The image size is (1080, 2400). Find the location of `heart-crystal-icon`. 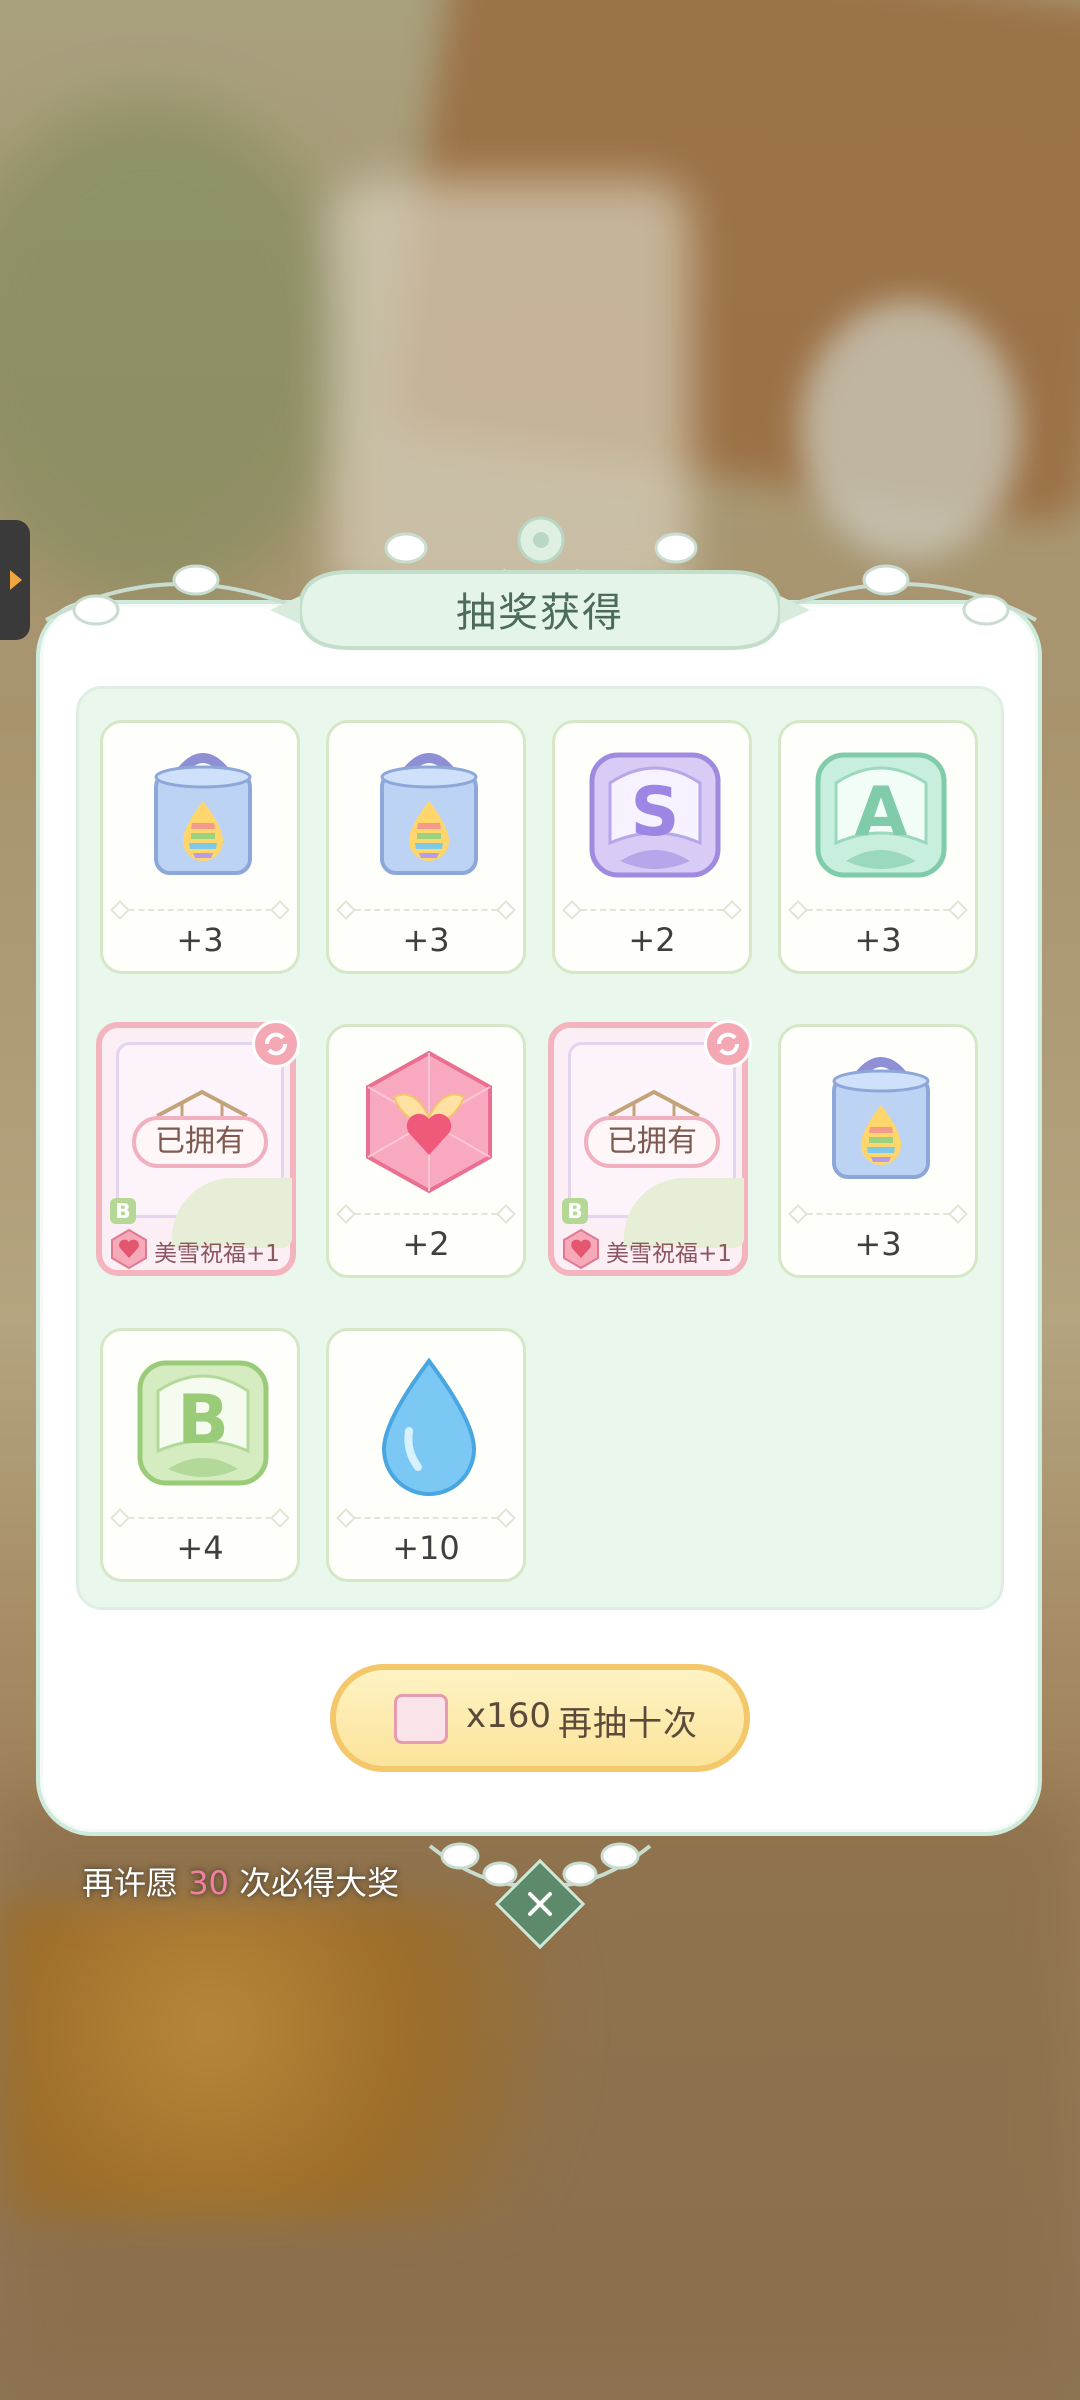

heart-crystal-icon is located at coordinates (429, 1122).